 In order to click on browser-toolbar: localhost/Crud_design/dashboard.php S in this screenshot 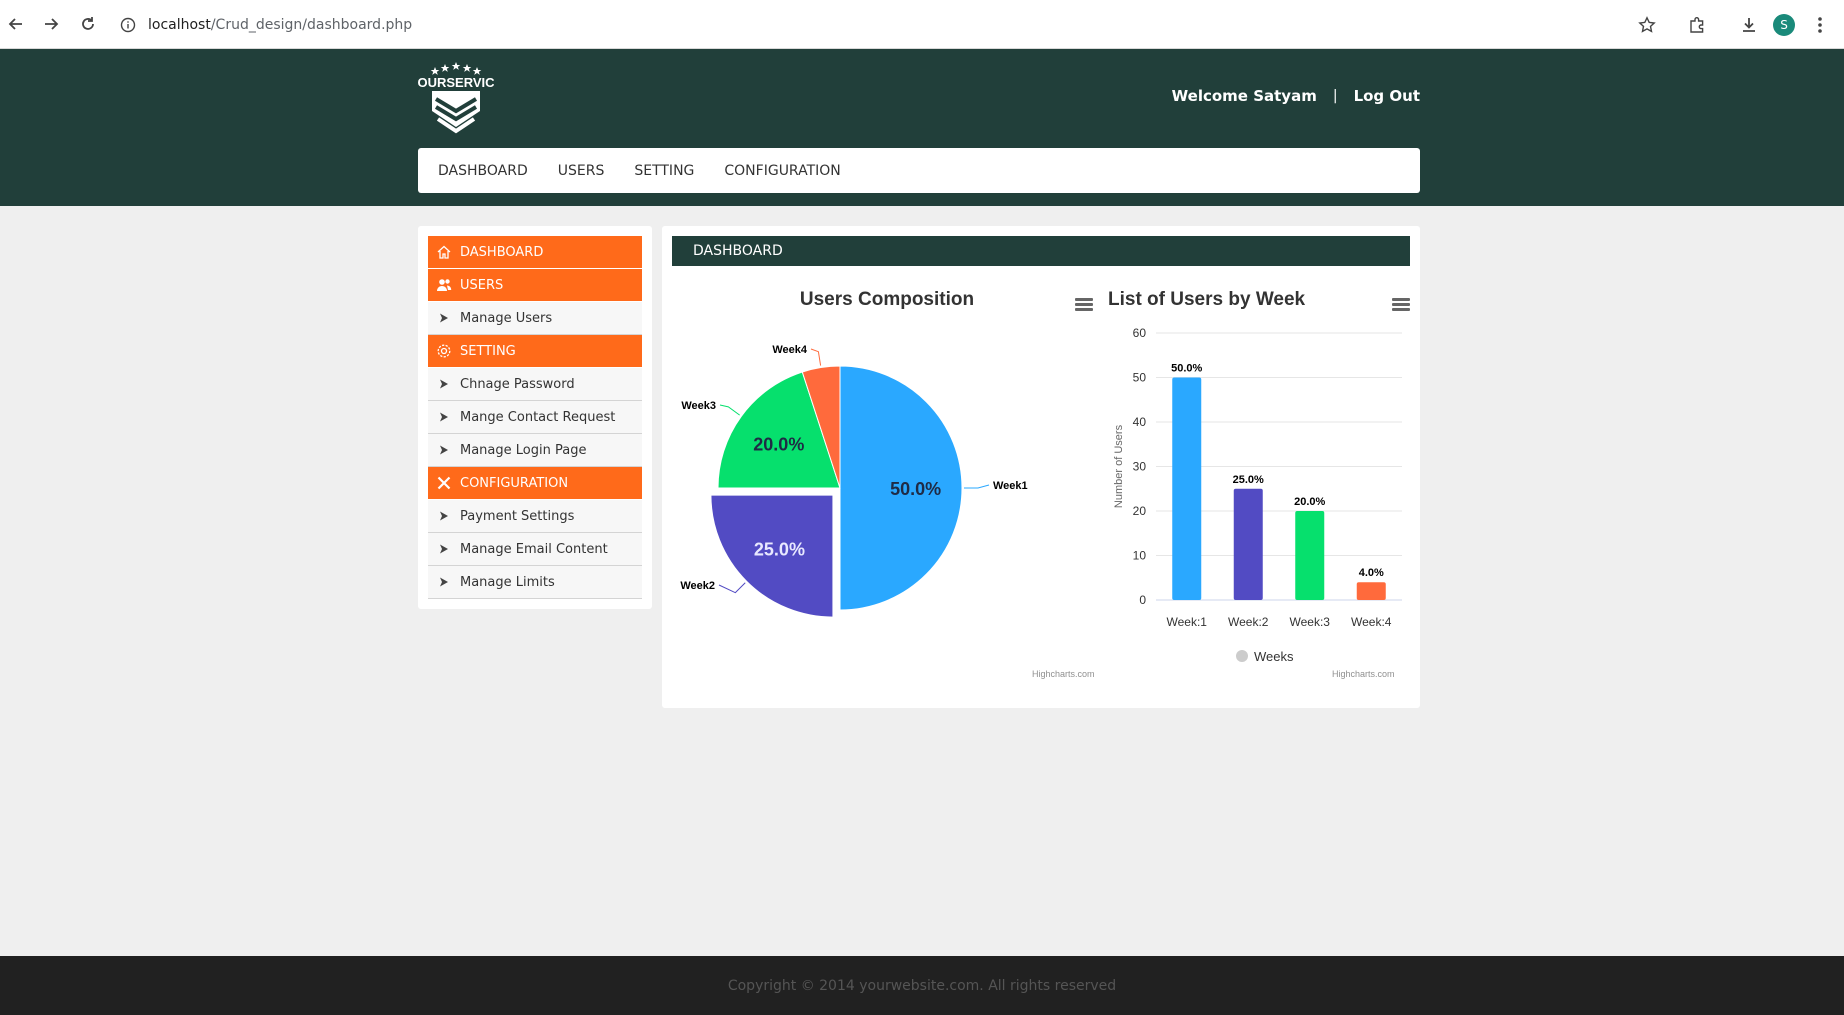, I will do `click(922, 24)`.